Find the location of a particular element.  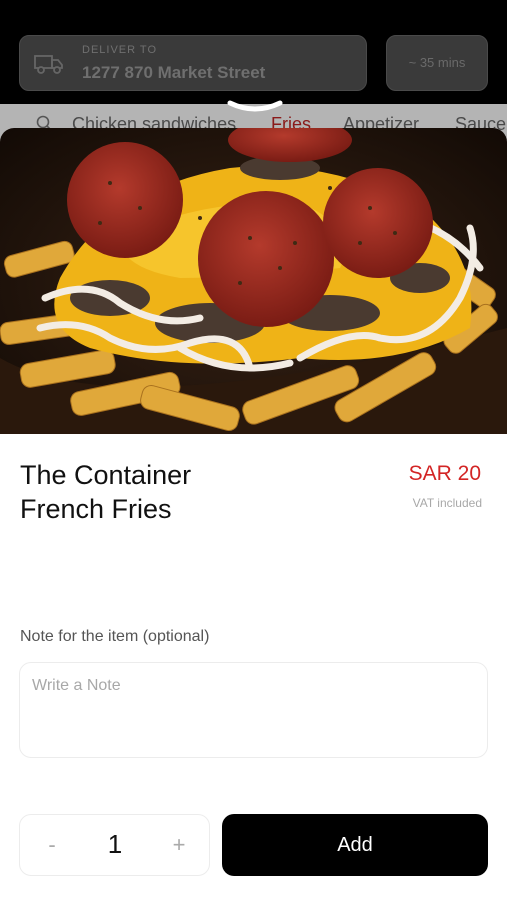

item-title: The Container French Fries is located at coordinates (170, 492).